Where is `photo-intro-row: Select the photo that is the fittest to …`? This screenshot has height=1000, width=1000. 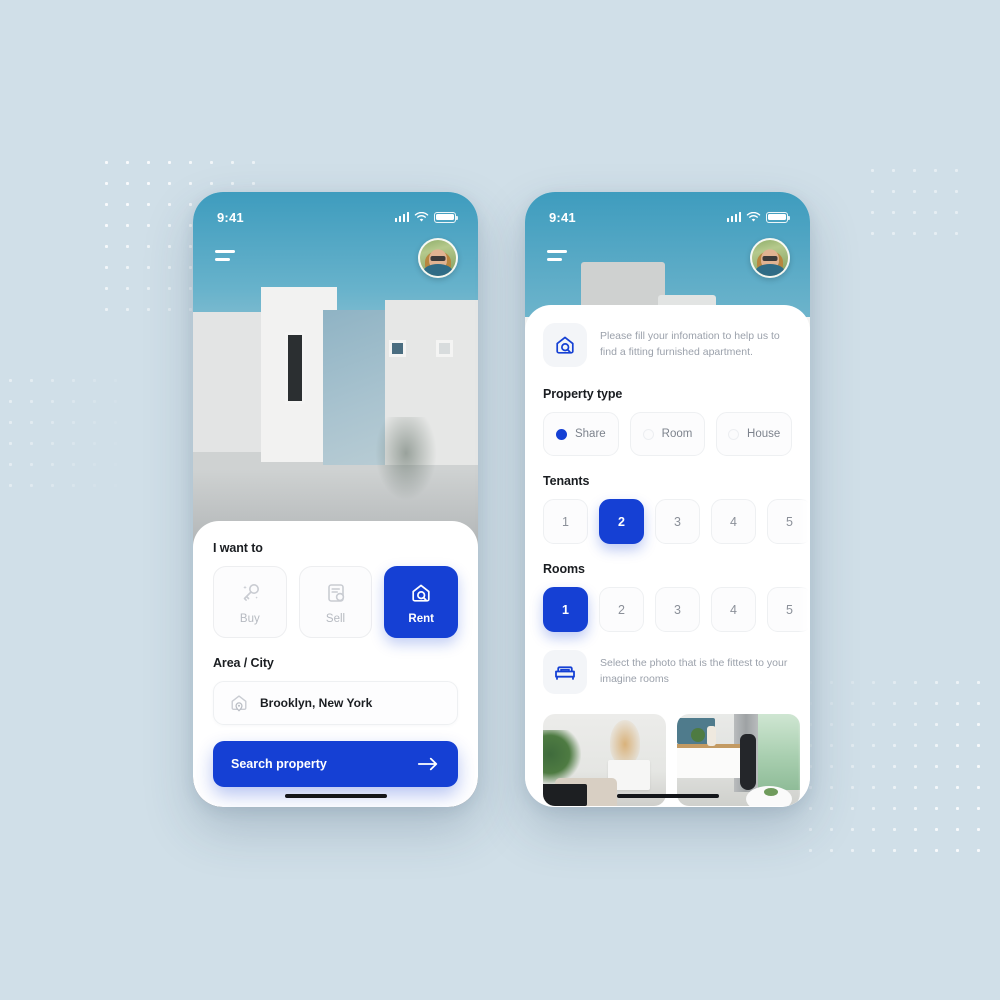 photo-intro-row: Select the photo that is the fittest to … is located at coordinates (667, 672).